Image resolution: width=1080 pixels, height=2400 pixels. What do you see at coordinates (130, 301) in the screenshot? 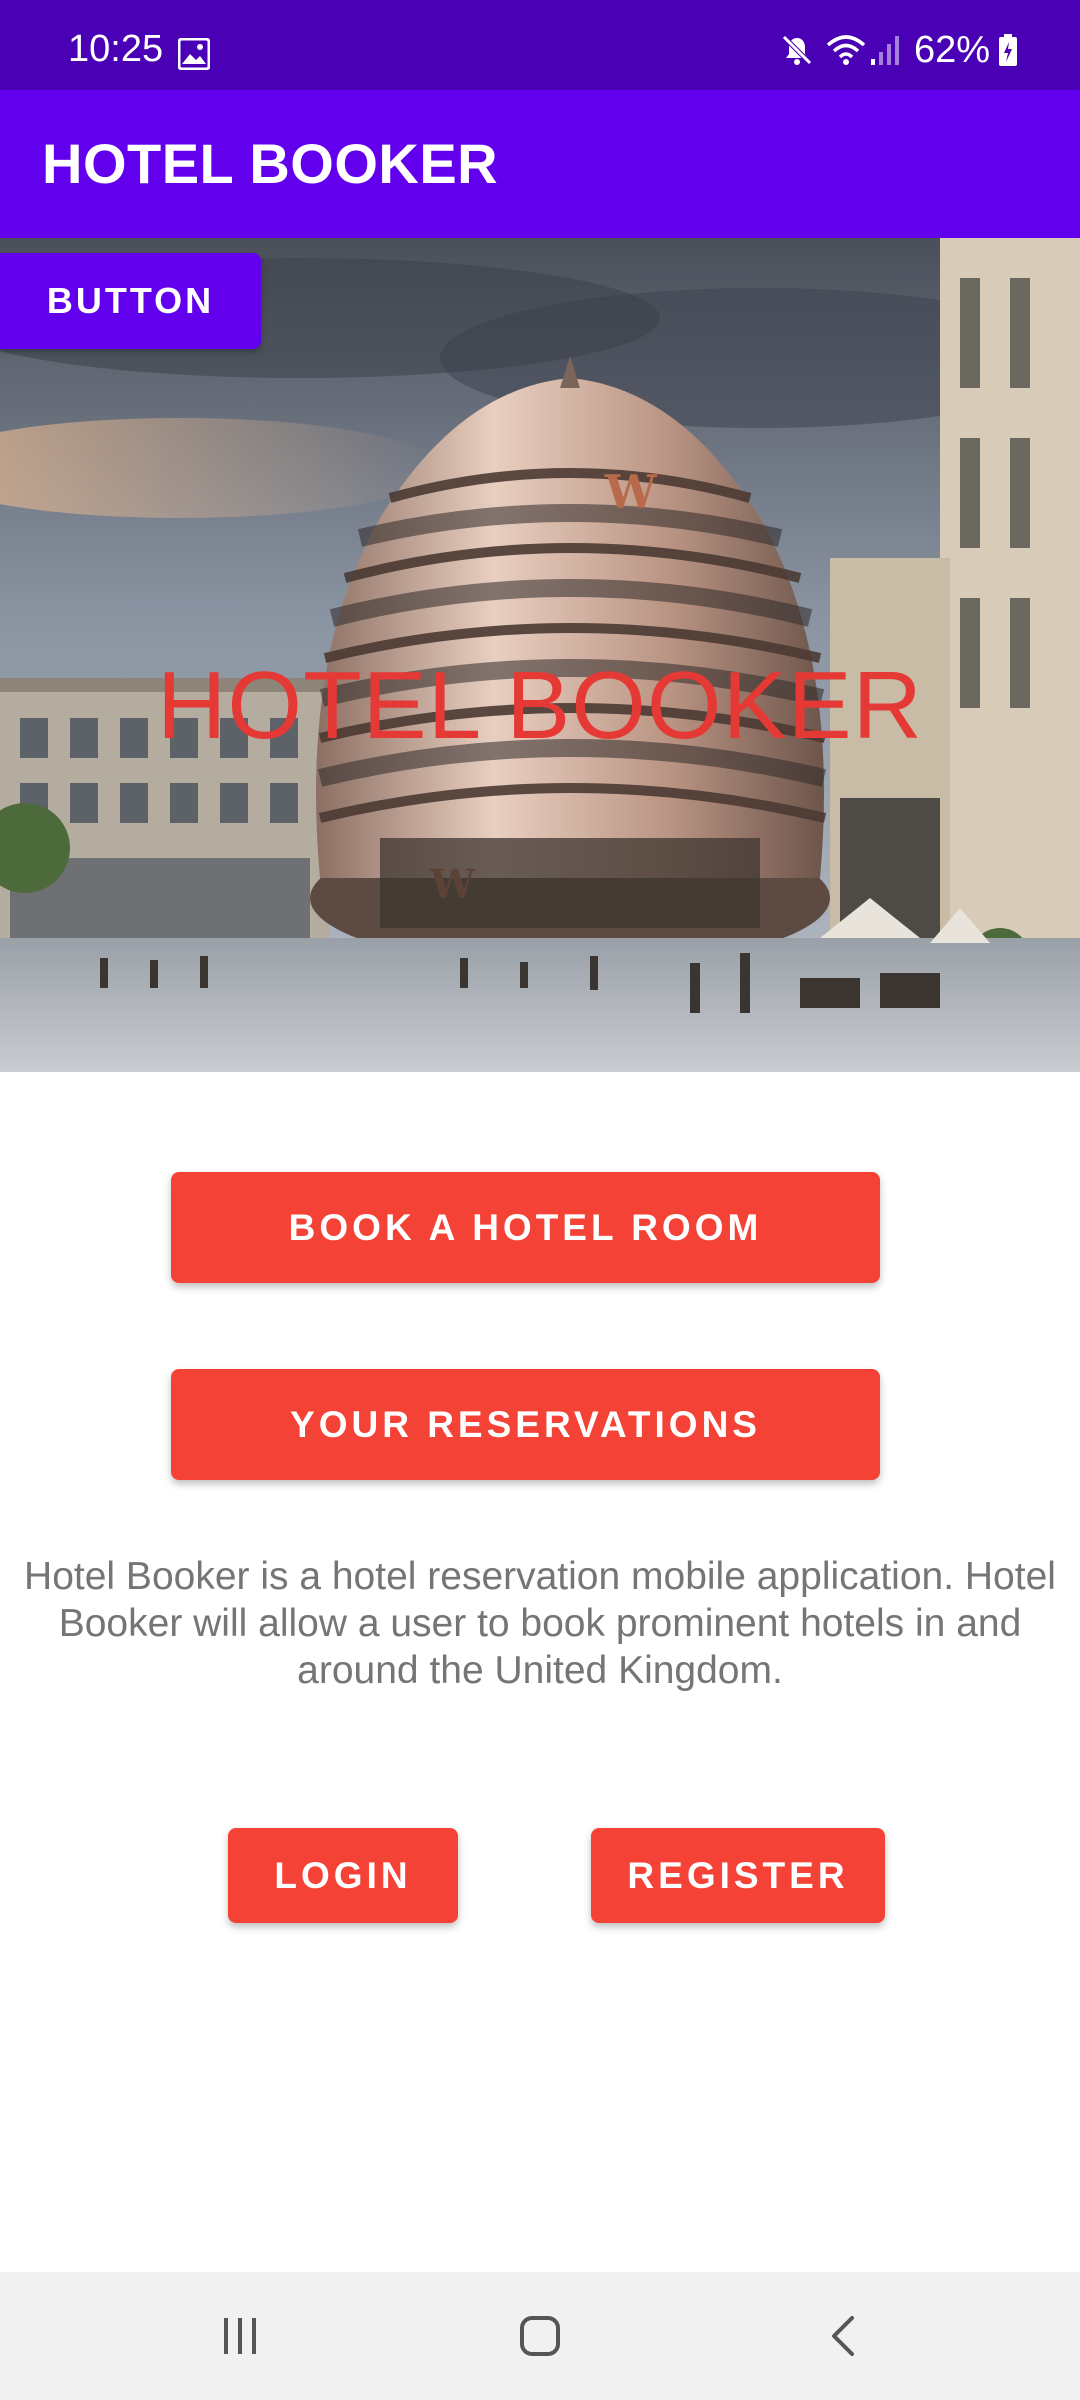
I see `top-button: BUTTON` at bounding box center [130, 301].